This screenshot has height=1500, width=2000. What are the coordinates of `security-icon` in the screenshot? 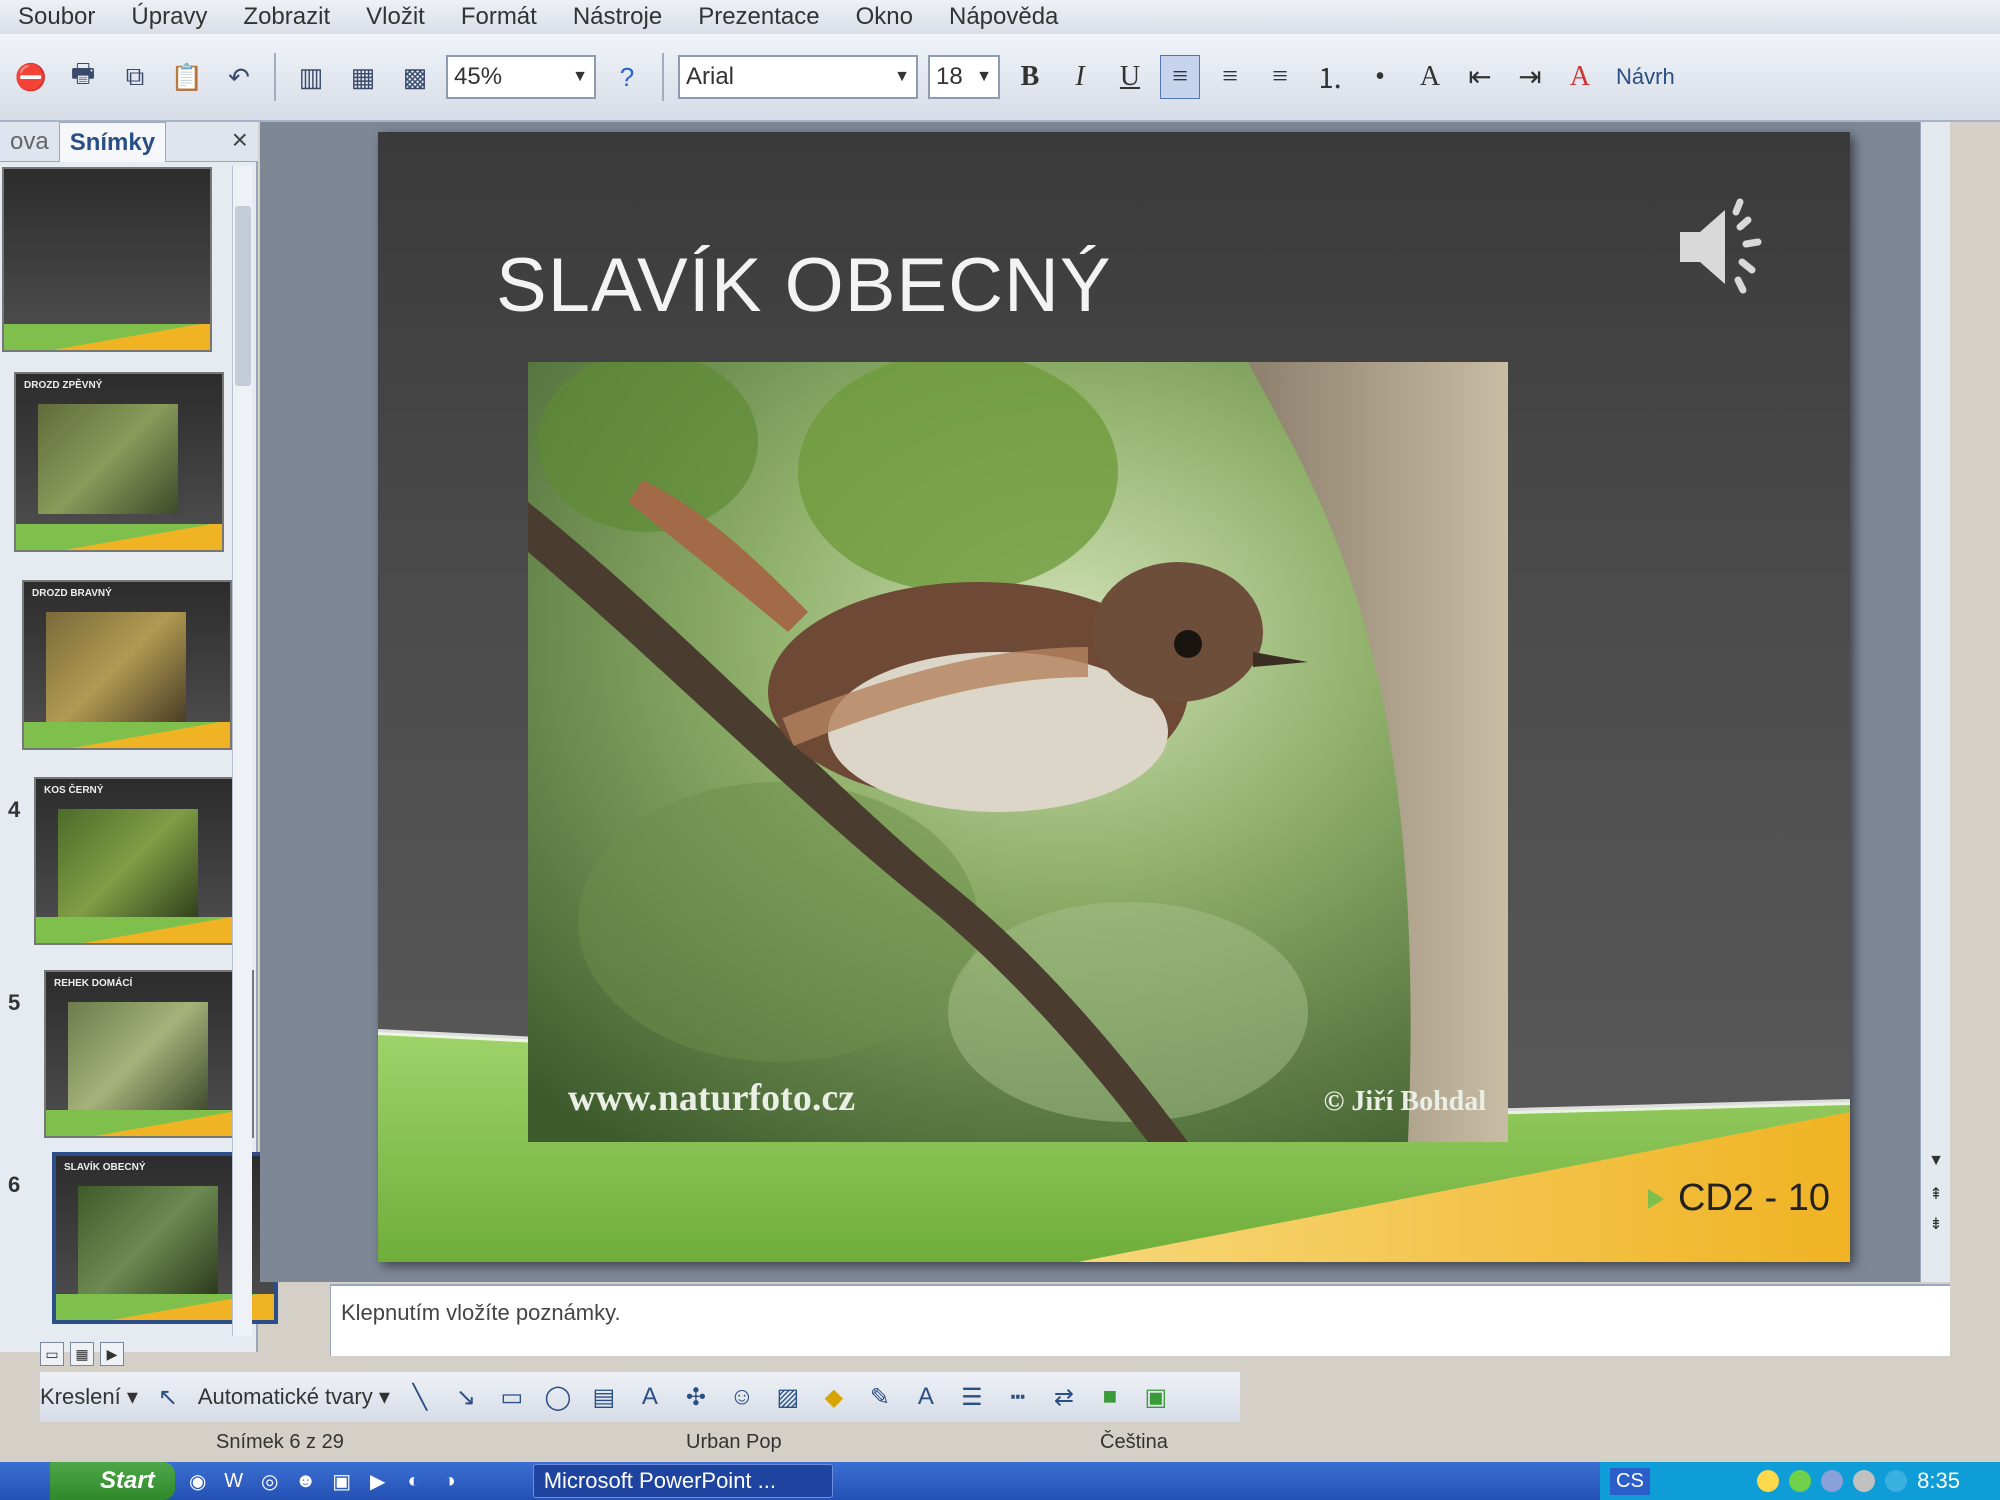 It's located at (1768, 1481).